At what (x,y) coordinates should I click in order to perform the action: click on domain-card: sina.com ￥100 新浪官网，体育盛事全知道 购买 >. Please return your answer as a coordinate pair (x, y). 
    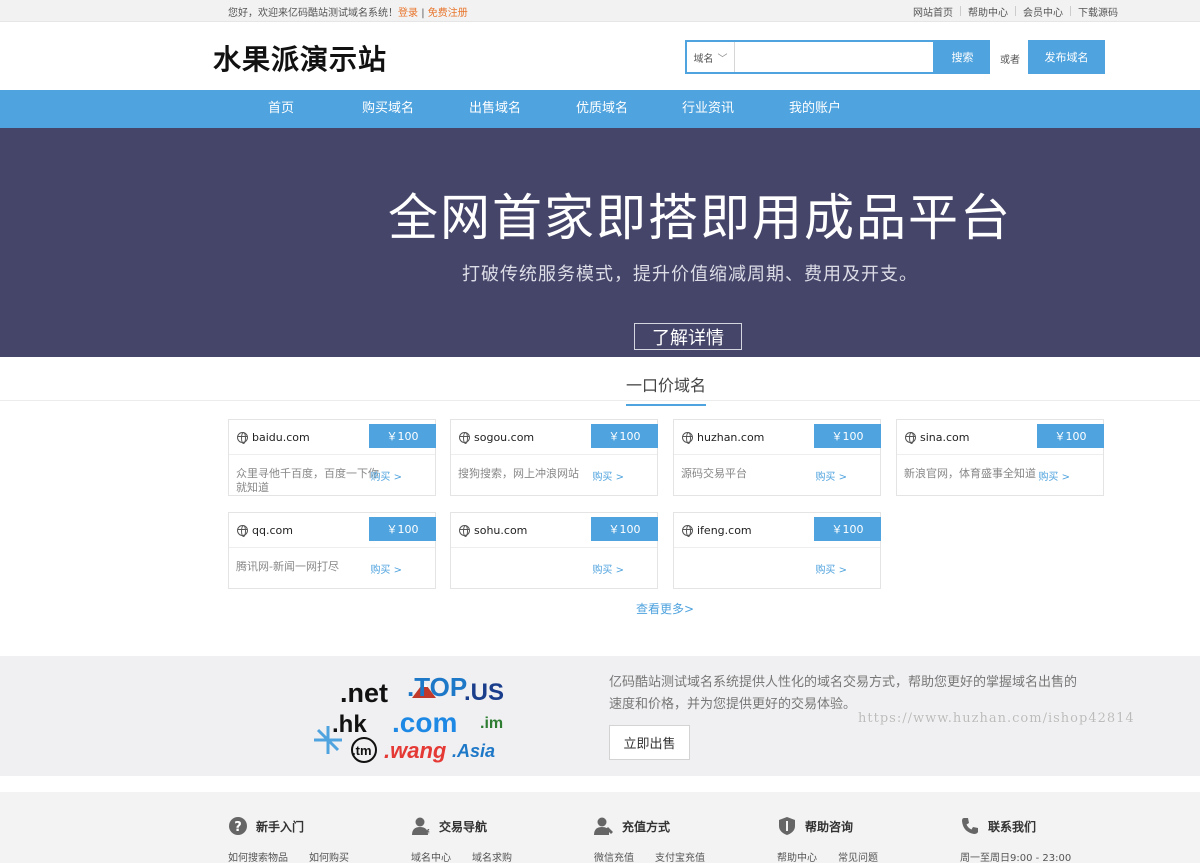
    Looking at the image, I should click on (1000, 457).